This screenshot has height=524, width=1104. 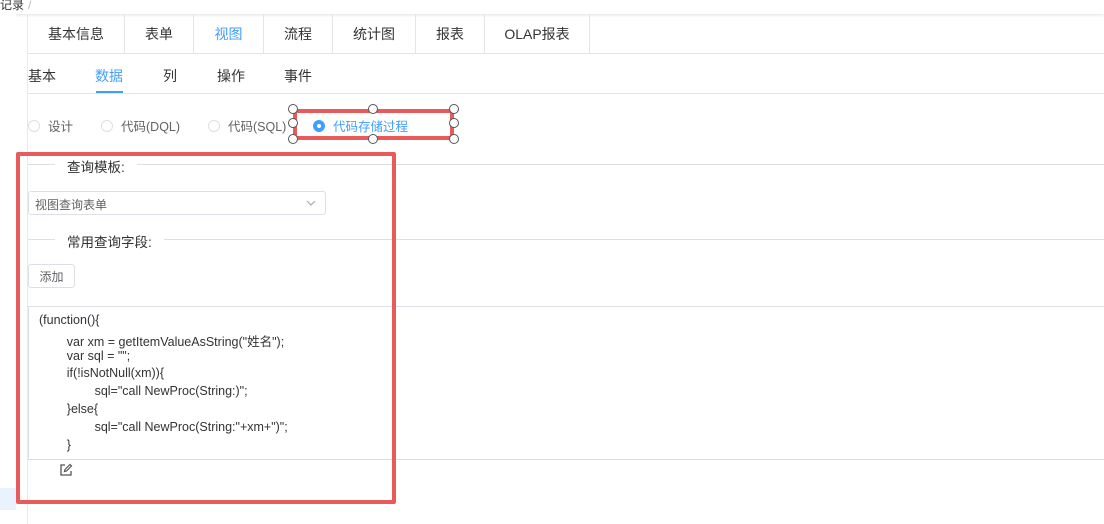 I want to click on radio-label: 设计, so click(x=61, y=127).